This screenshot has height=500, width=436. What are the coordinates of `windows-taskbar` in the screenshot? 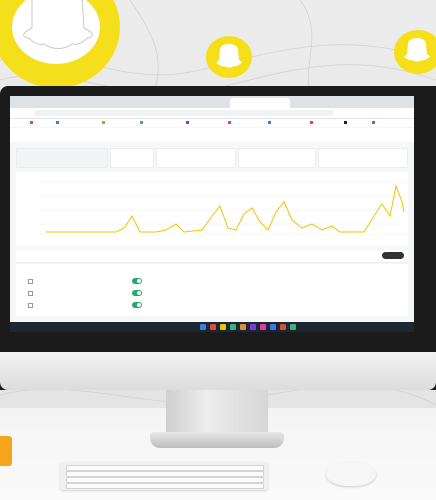 It's located at (212, 327).